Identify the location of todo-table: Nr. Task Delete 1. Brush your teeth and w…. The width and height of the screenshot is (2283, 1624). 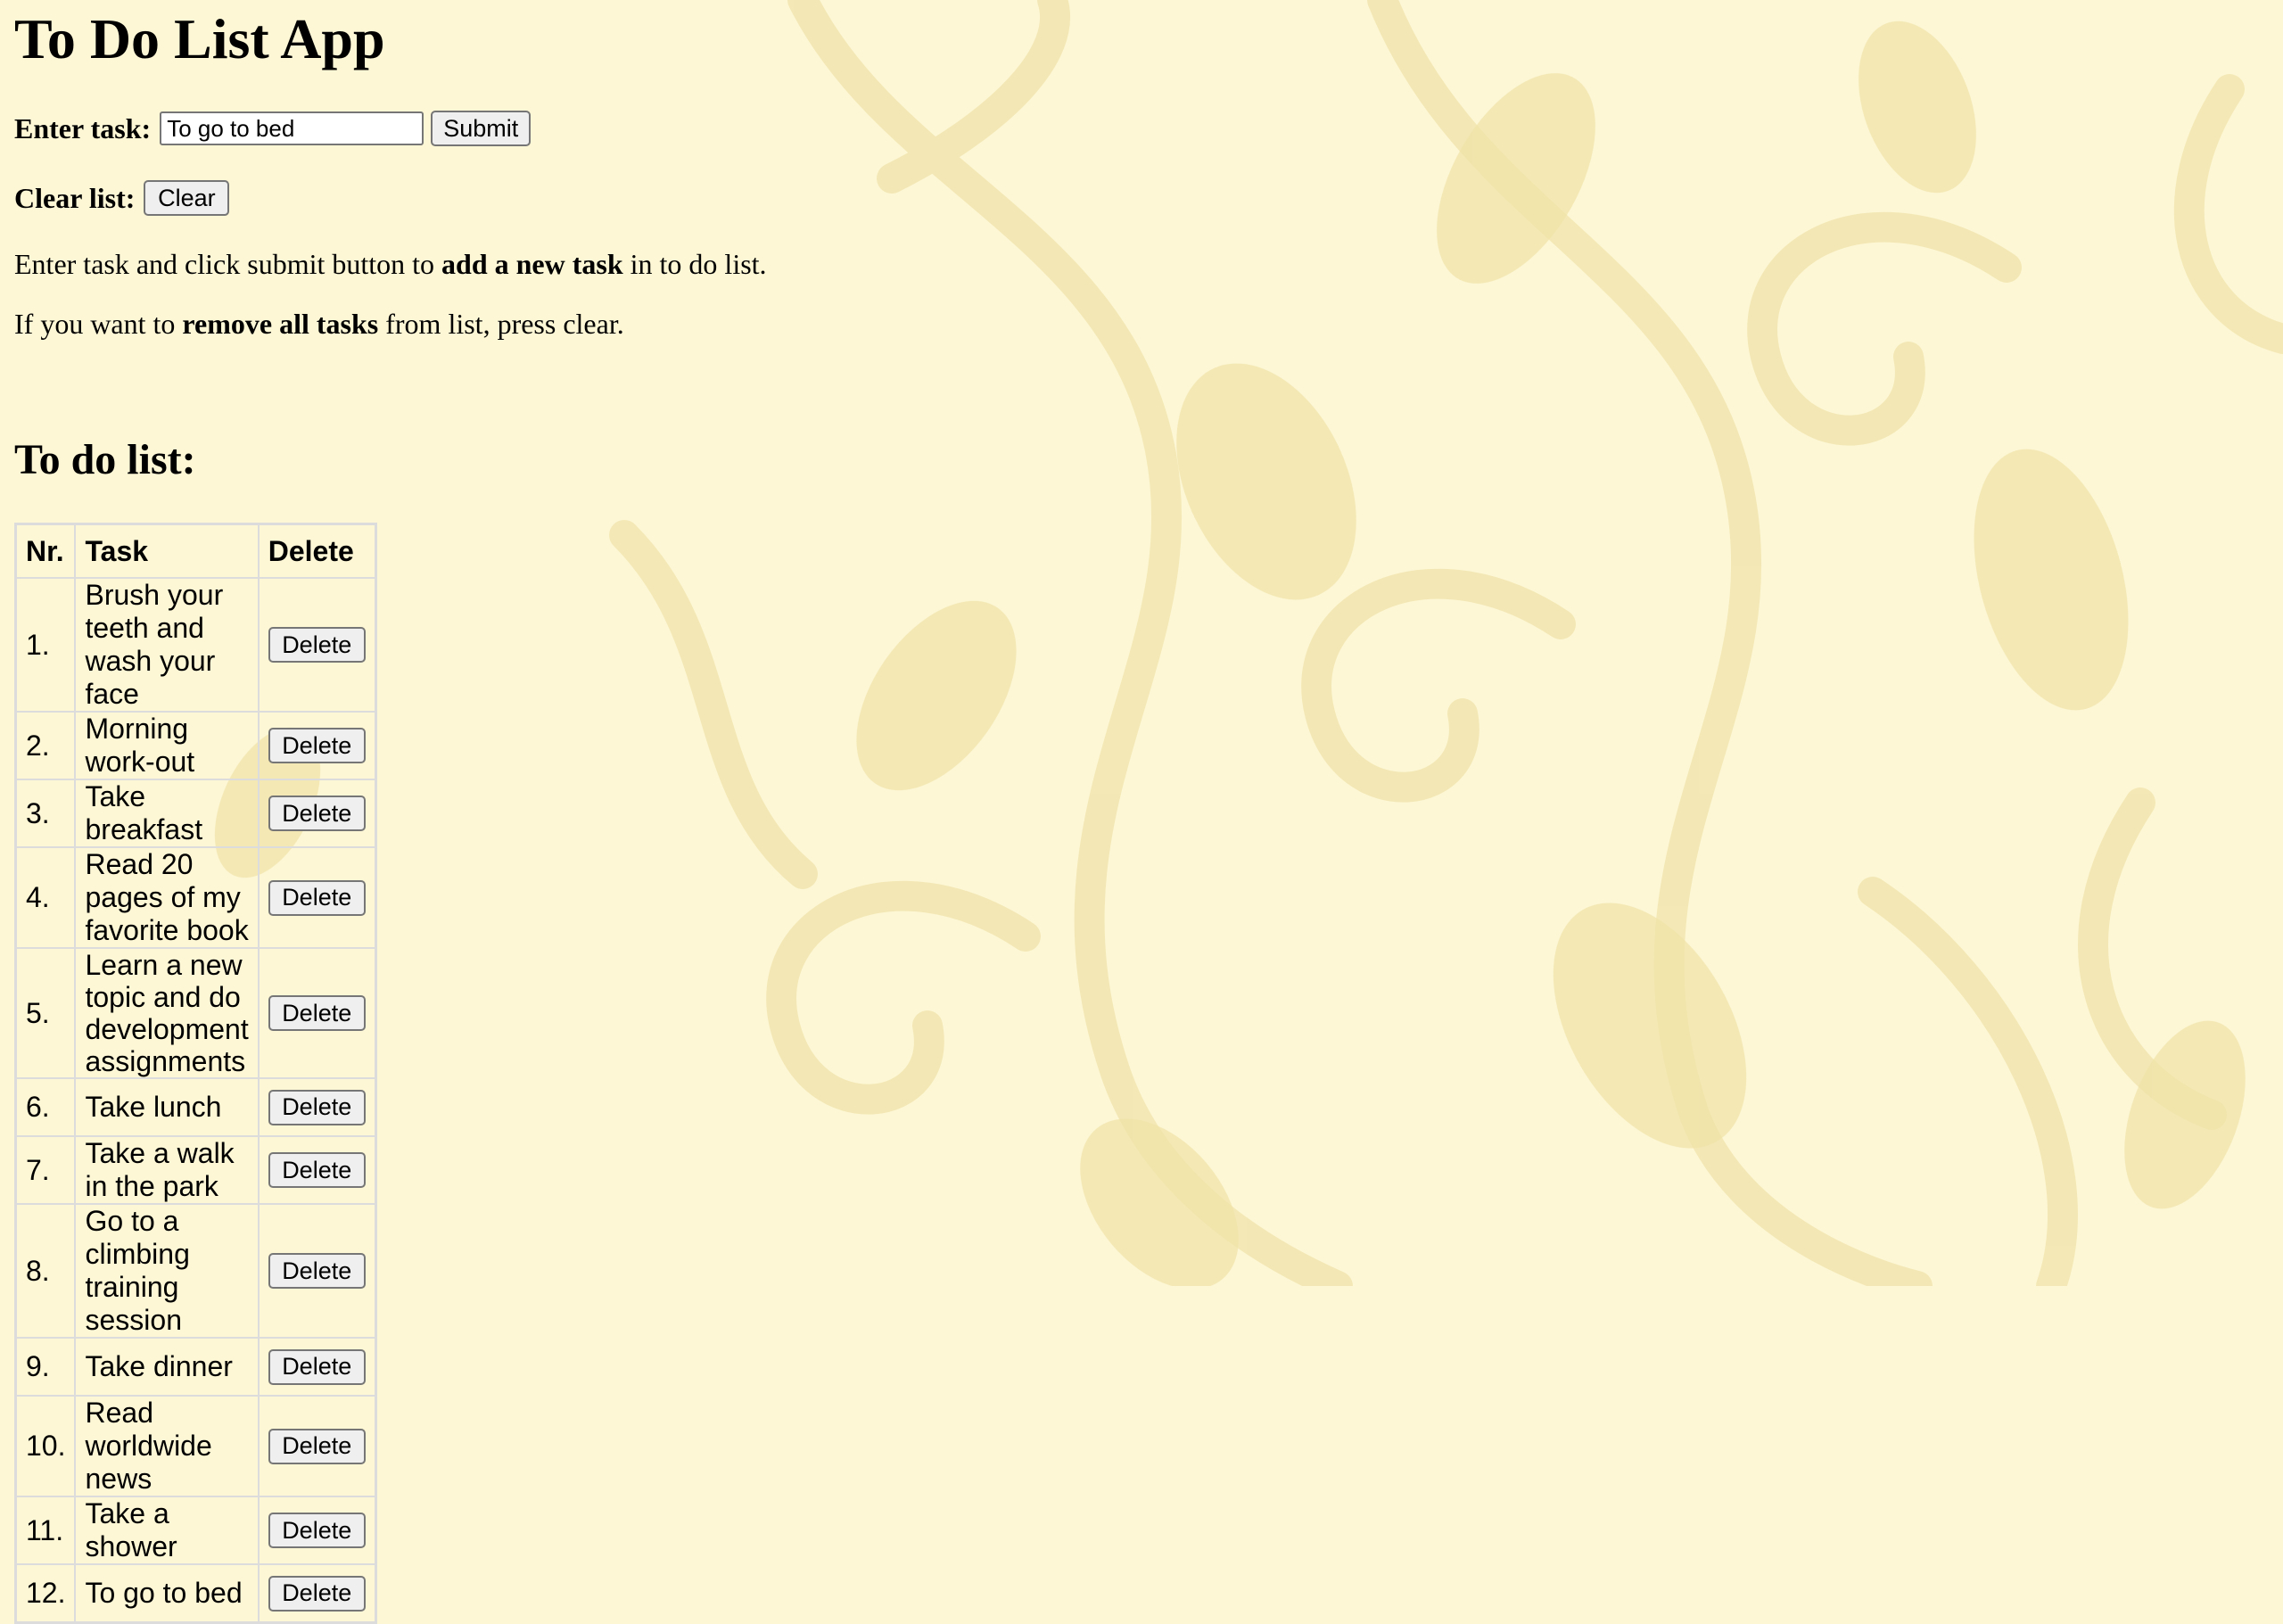
(195, 1073).